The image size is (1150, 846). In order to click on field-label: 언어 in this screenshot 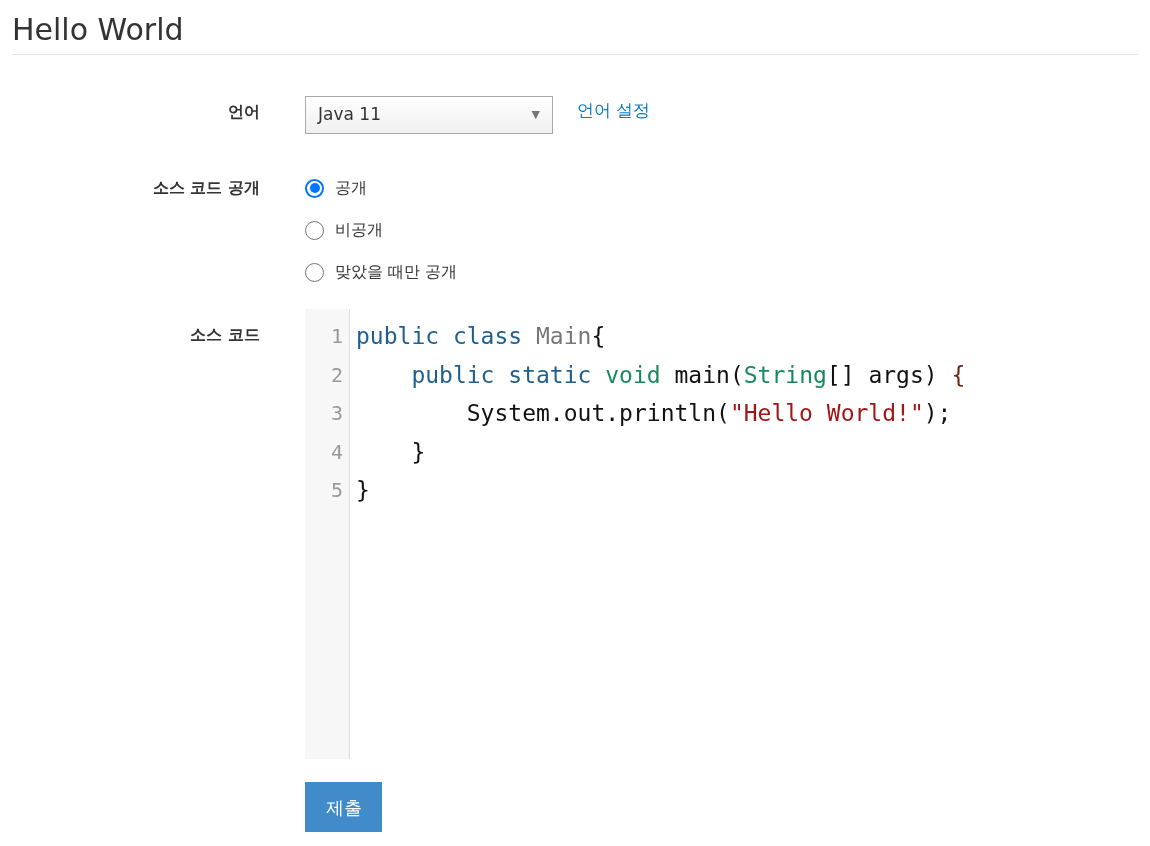, I will do `click(244, 111)`.